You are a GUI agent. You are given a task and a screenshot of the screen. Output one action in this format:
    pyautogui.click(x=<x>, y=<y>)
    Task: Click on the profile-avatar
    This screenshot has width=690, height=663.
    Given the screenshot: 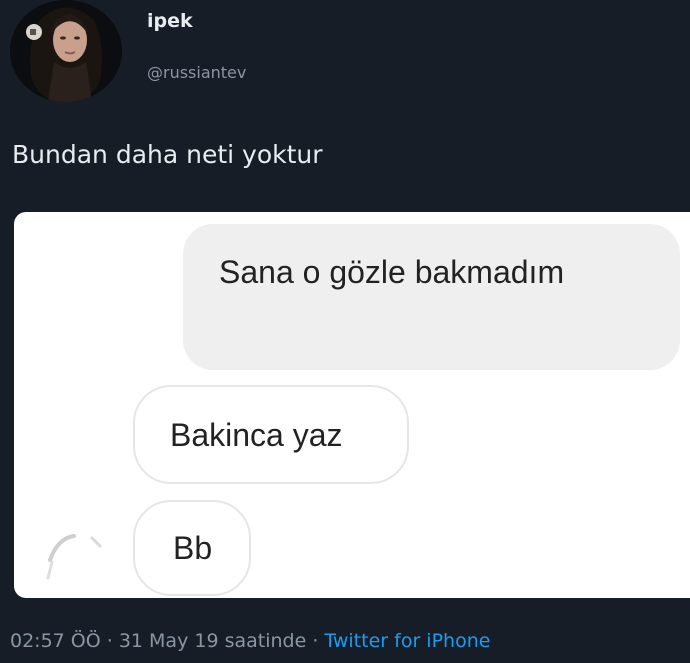 What is the action you would take?
    pyautogui.click(x=66, y=51)
    